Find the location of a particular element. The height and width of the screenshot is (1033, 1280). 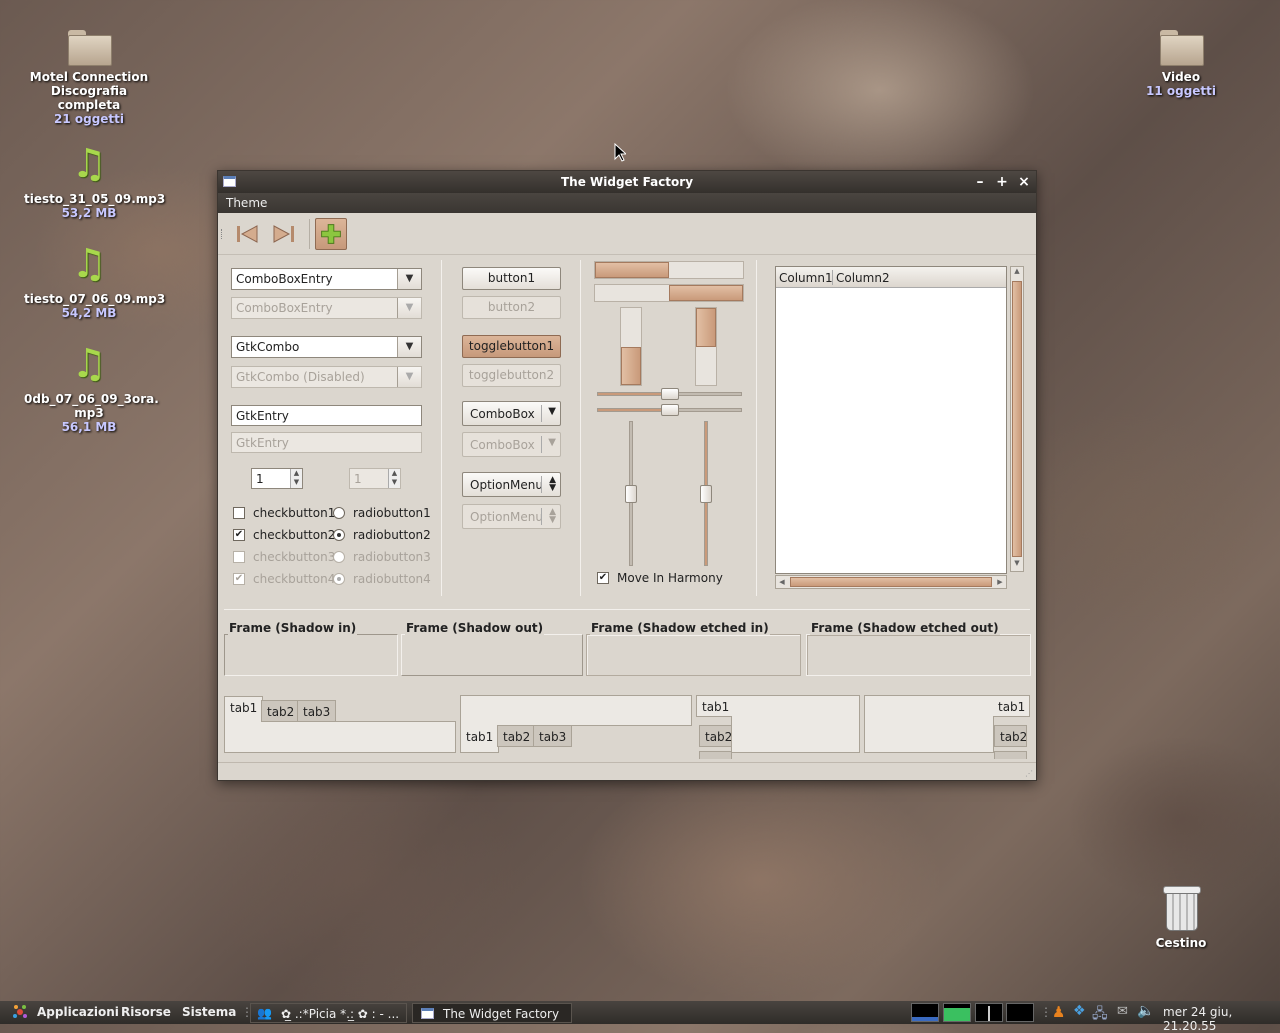

optionmenu-divider is located at coordinates (541, 484).